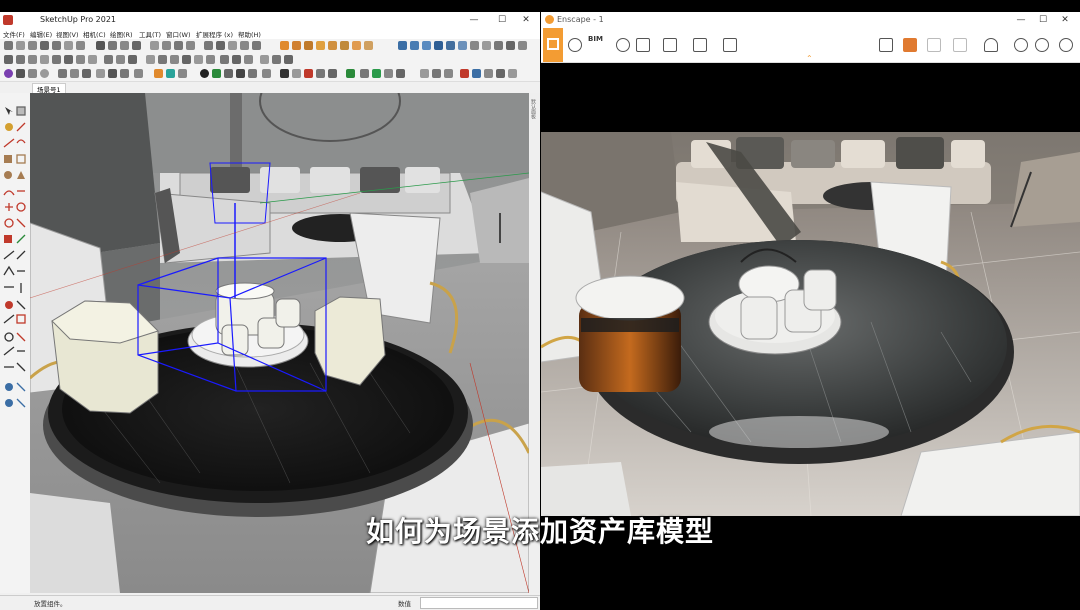  Describe the element at coordinates (252, 73) in the screenshot. I see `texture-icon` at that location.